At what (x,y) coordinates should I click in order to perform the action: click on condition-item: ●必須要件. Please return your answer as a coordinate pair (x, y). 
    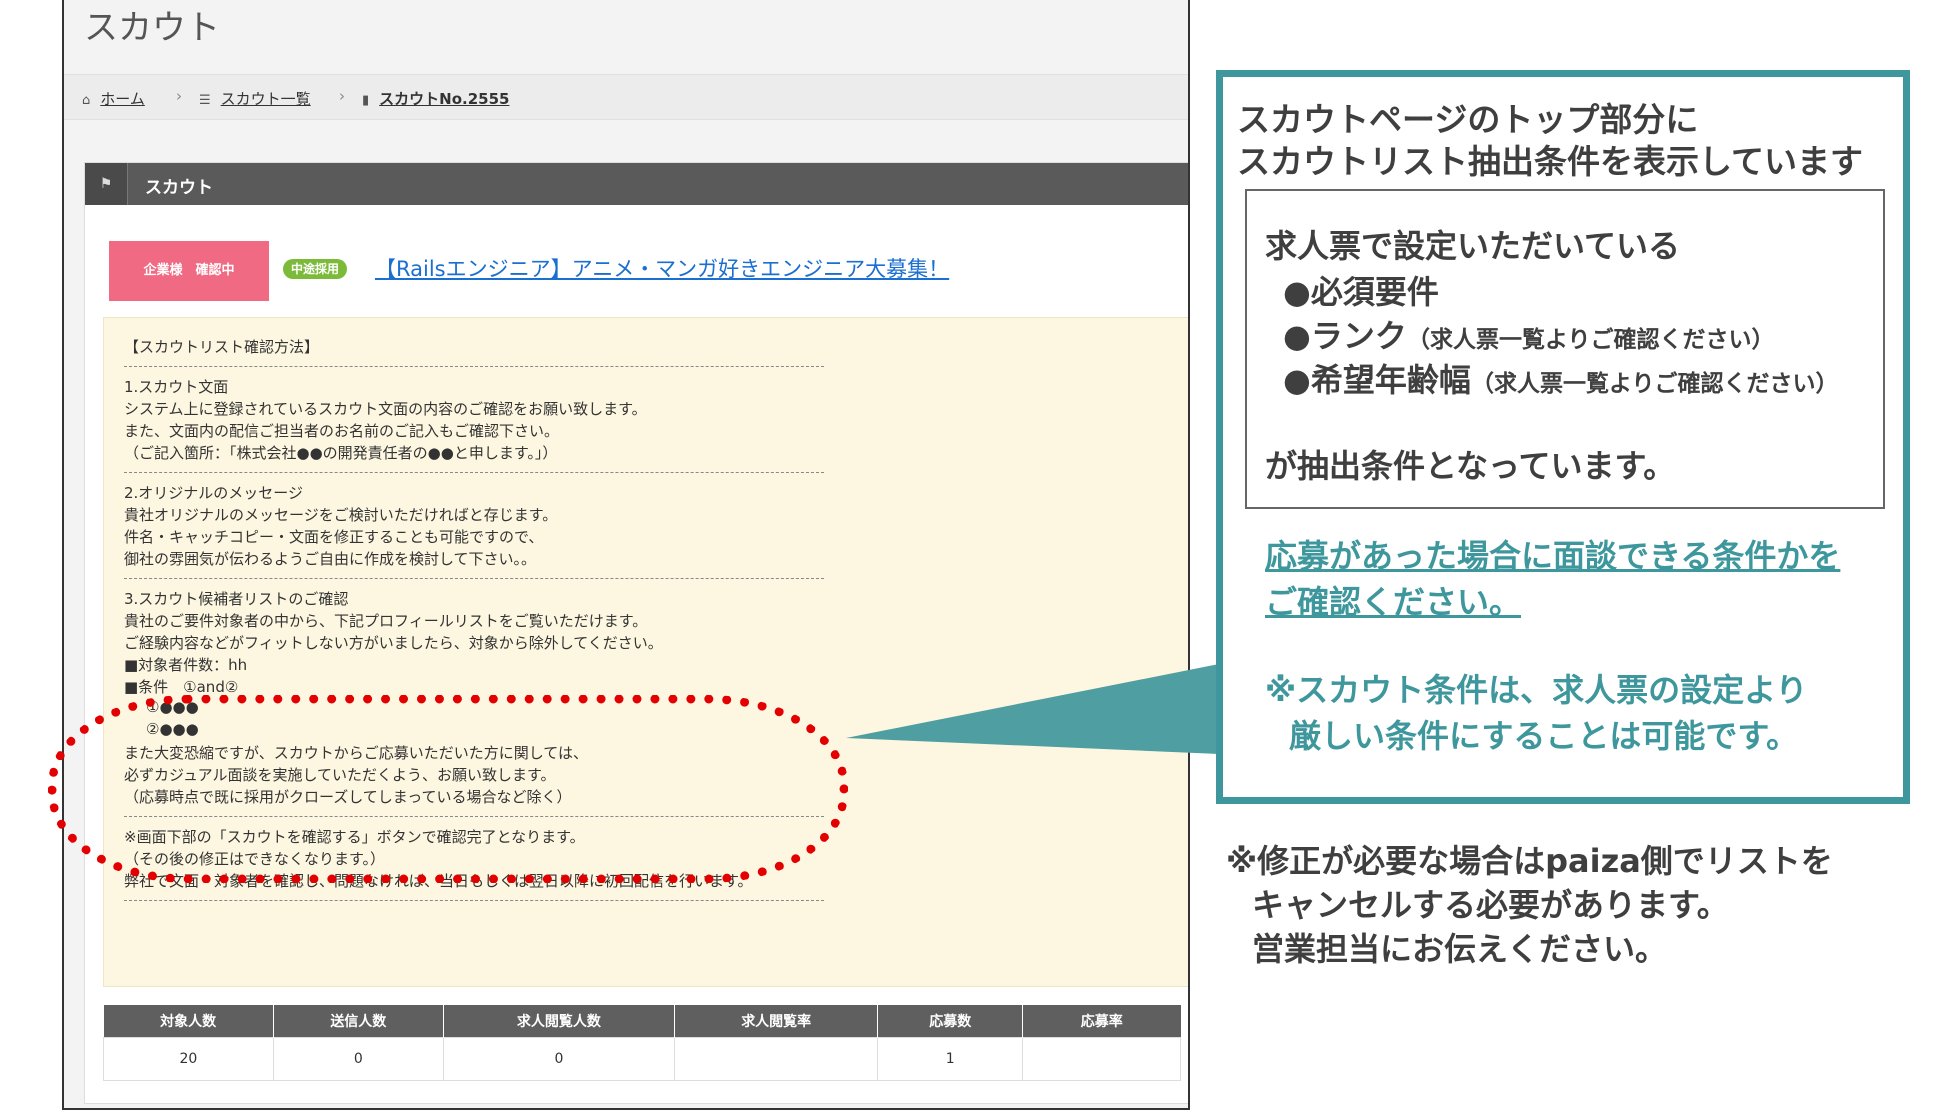
    Looking at the image, I should click on (1361, 292).